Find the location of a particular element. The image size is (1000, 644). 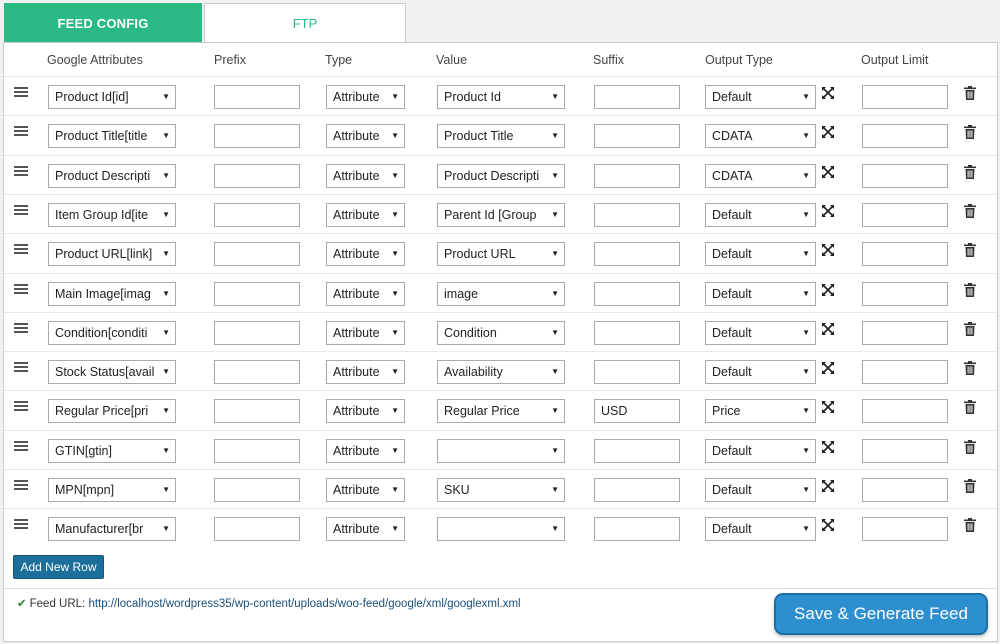

value-select: Condition ▼ is located at coordinates (501, 332).